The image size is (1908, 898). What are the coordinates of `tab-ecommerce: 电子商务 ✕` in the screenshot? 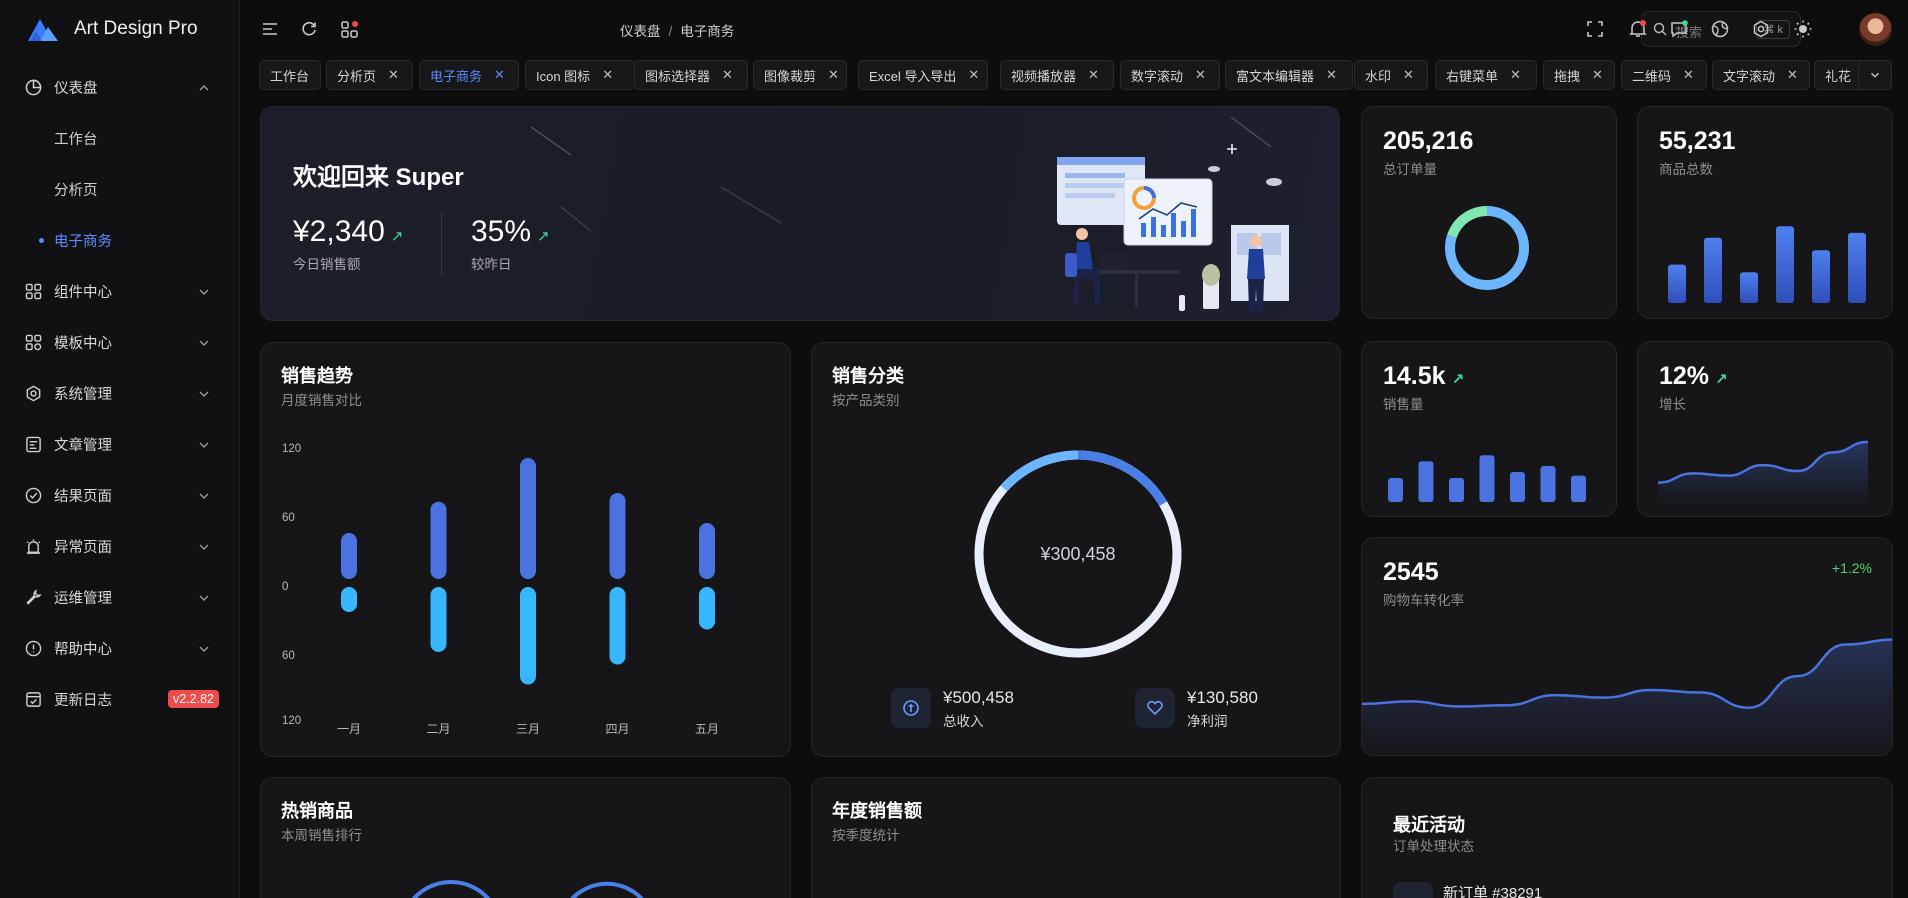 It's located at (469, 75).